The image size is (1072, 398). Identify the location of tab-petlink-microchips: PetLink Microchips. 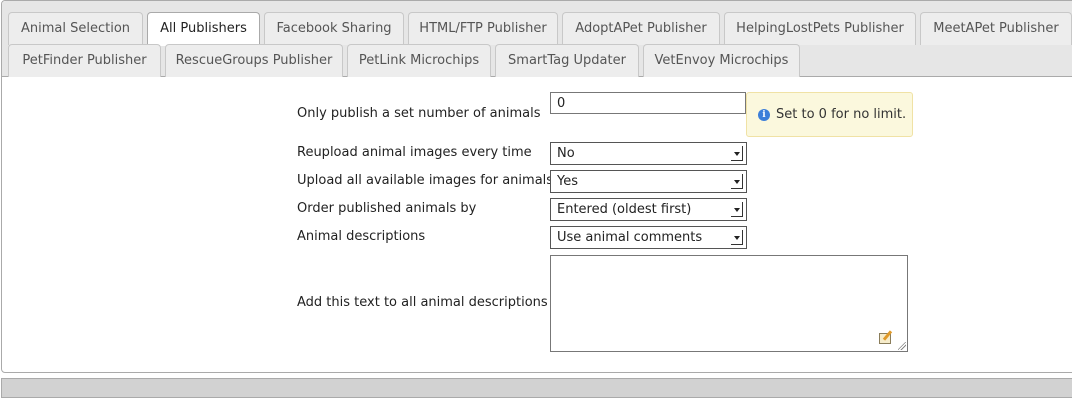
(419, 60).